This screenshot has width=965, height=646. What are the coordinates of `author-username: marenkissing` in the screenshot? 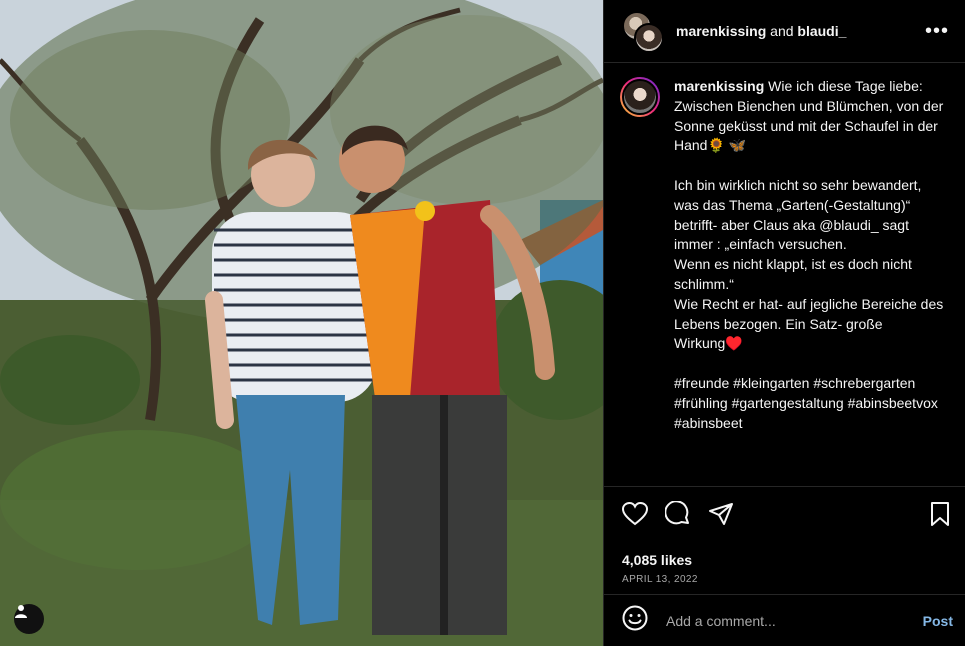 It's located at (721, 31).